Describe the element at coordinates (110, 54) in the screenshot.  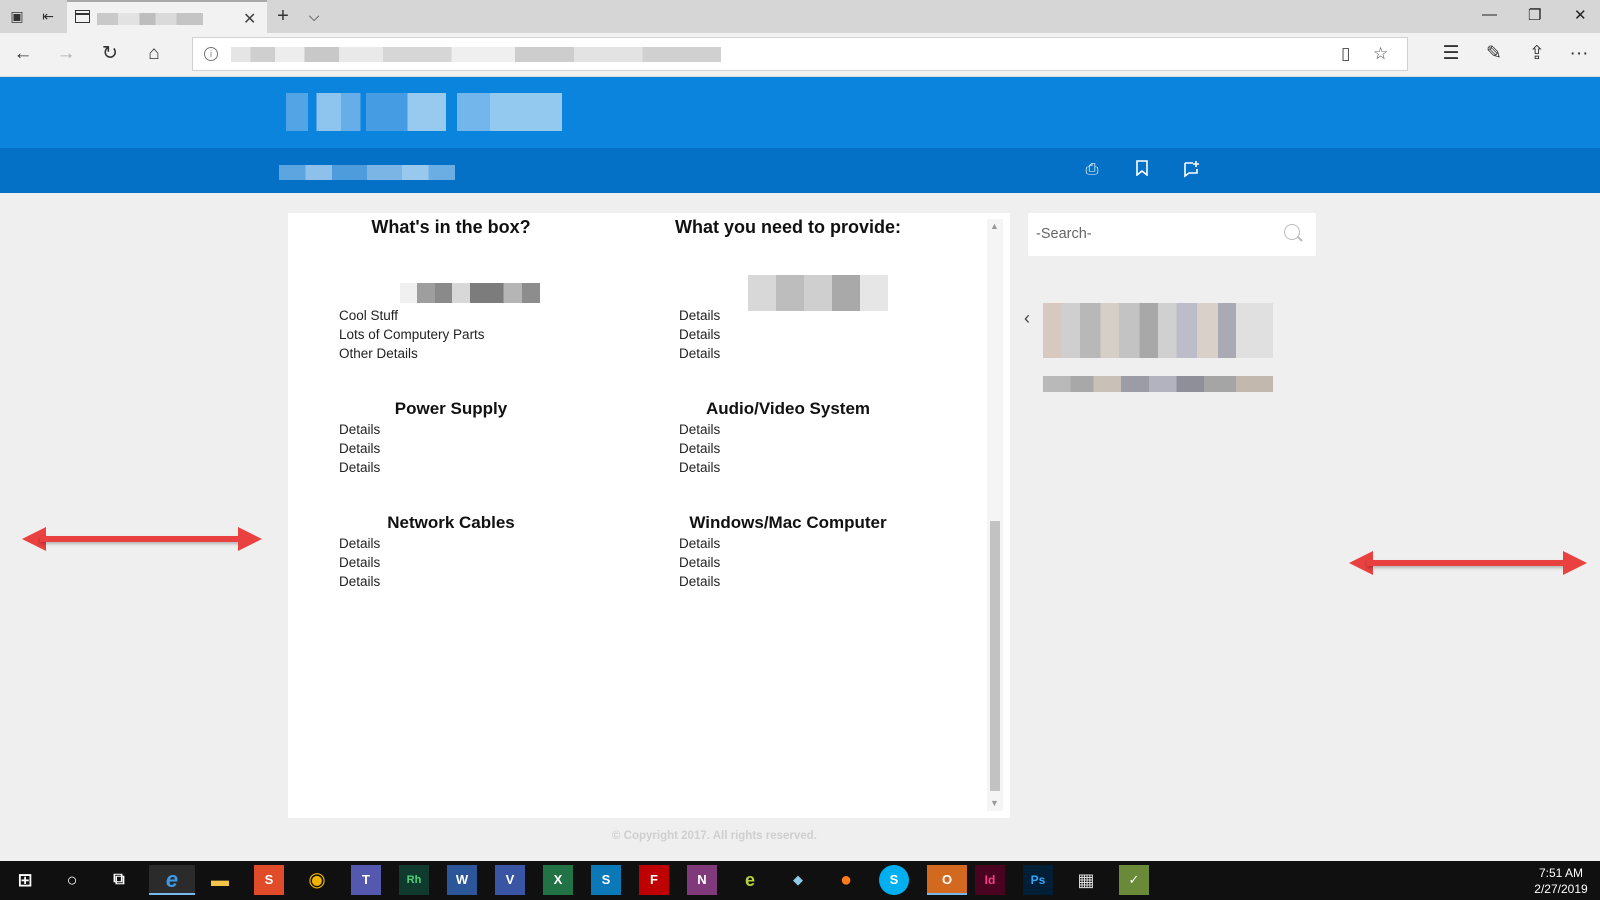
I see `refresh-icon: ↻` at that location.